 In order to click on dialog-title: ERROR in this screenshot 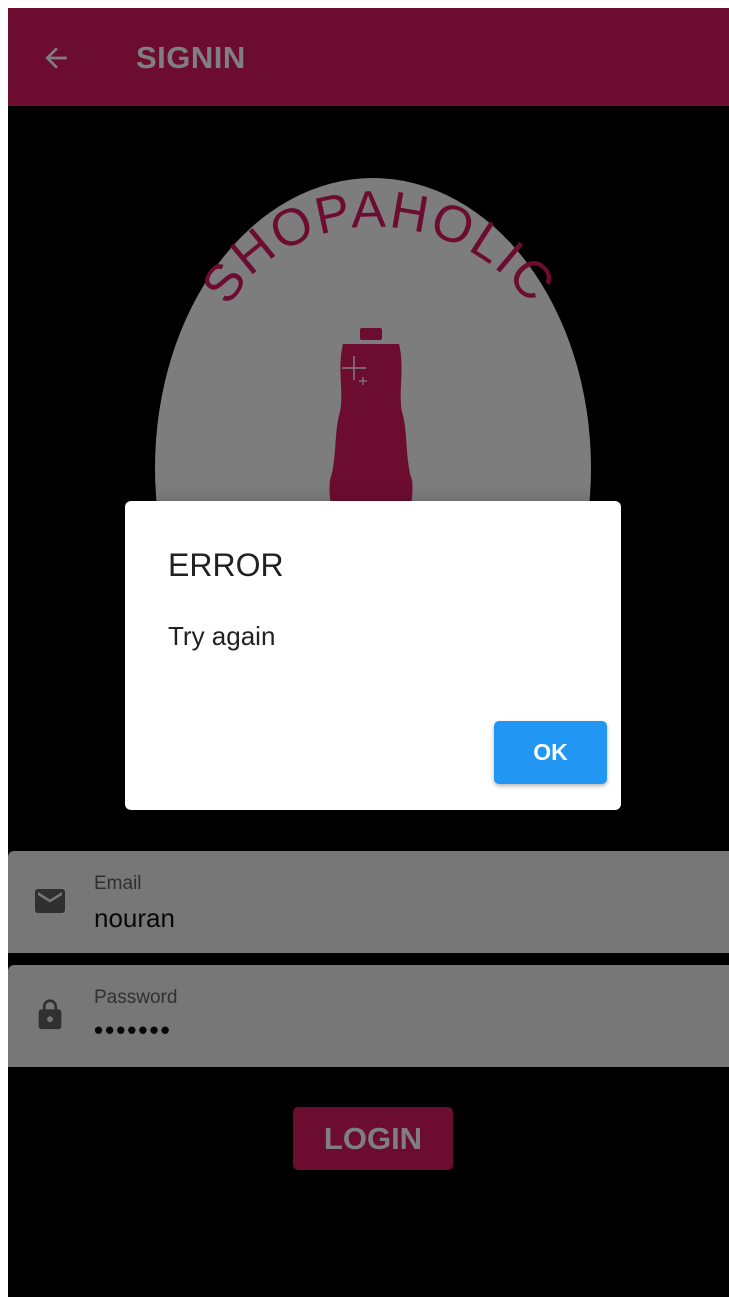, I will do `click(226, 565)`.